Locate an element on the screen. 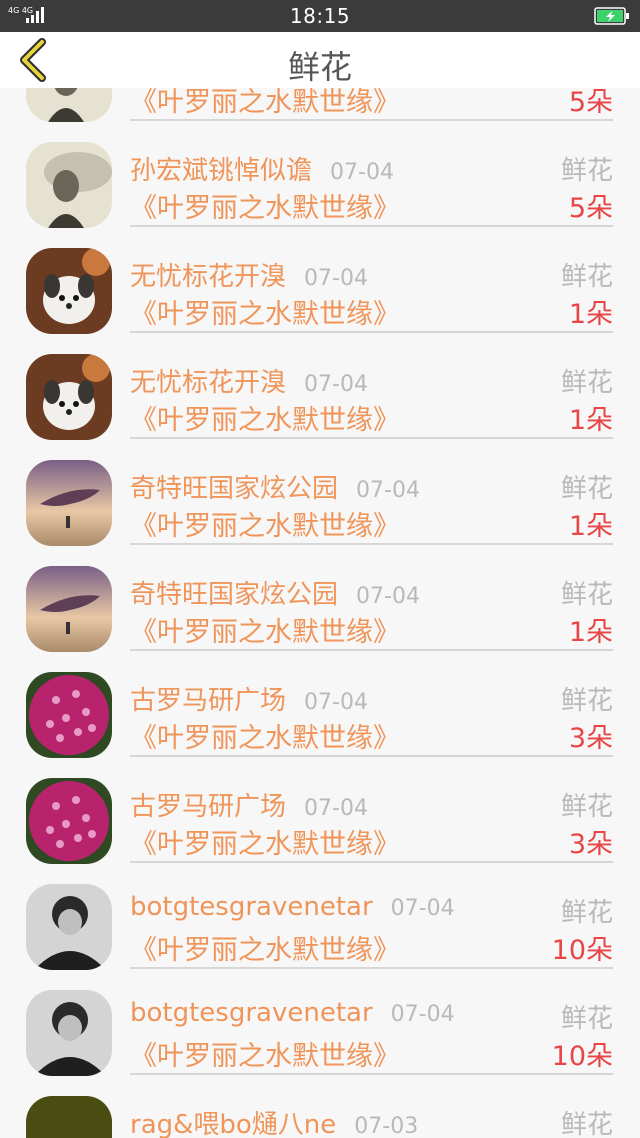 The image size is (640, 1138). list-item-content: 孙宏斌铫悼似谵07-04鲜花《叶罗丽之水默世缘》5朵 is located at coordinates (371, 104).